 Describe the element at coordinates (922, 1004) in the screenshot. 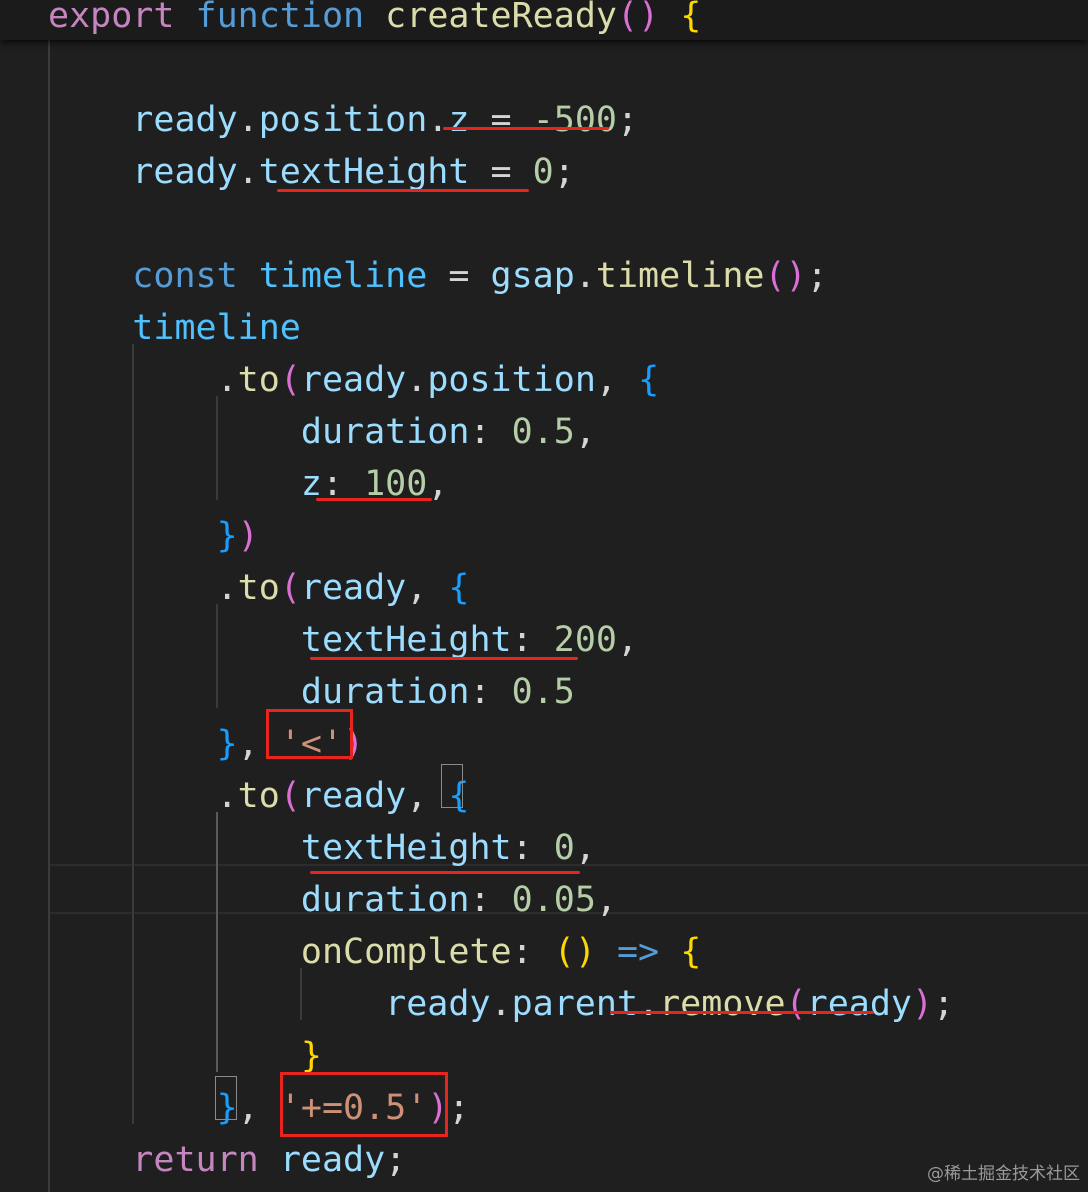

I see `code-token: )` at that location.